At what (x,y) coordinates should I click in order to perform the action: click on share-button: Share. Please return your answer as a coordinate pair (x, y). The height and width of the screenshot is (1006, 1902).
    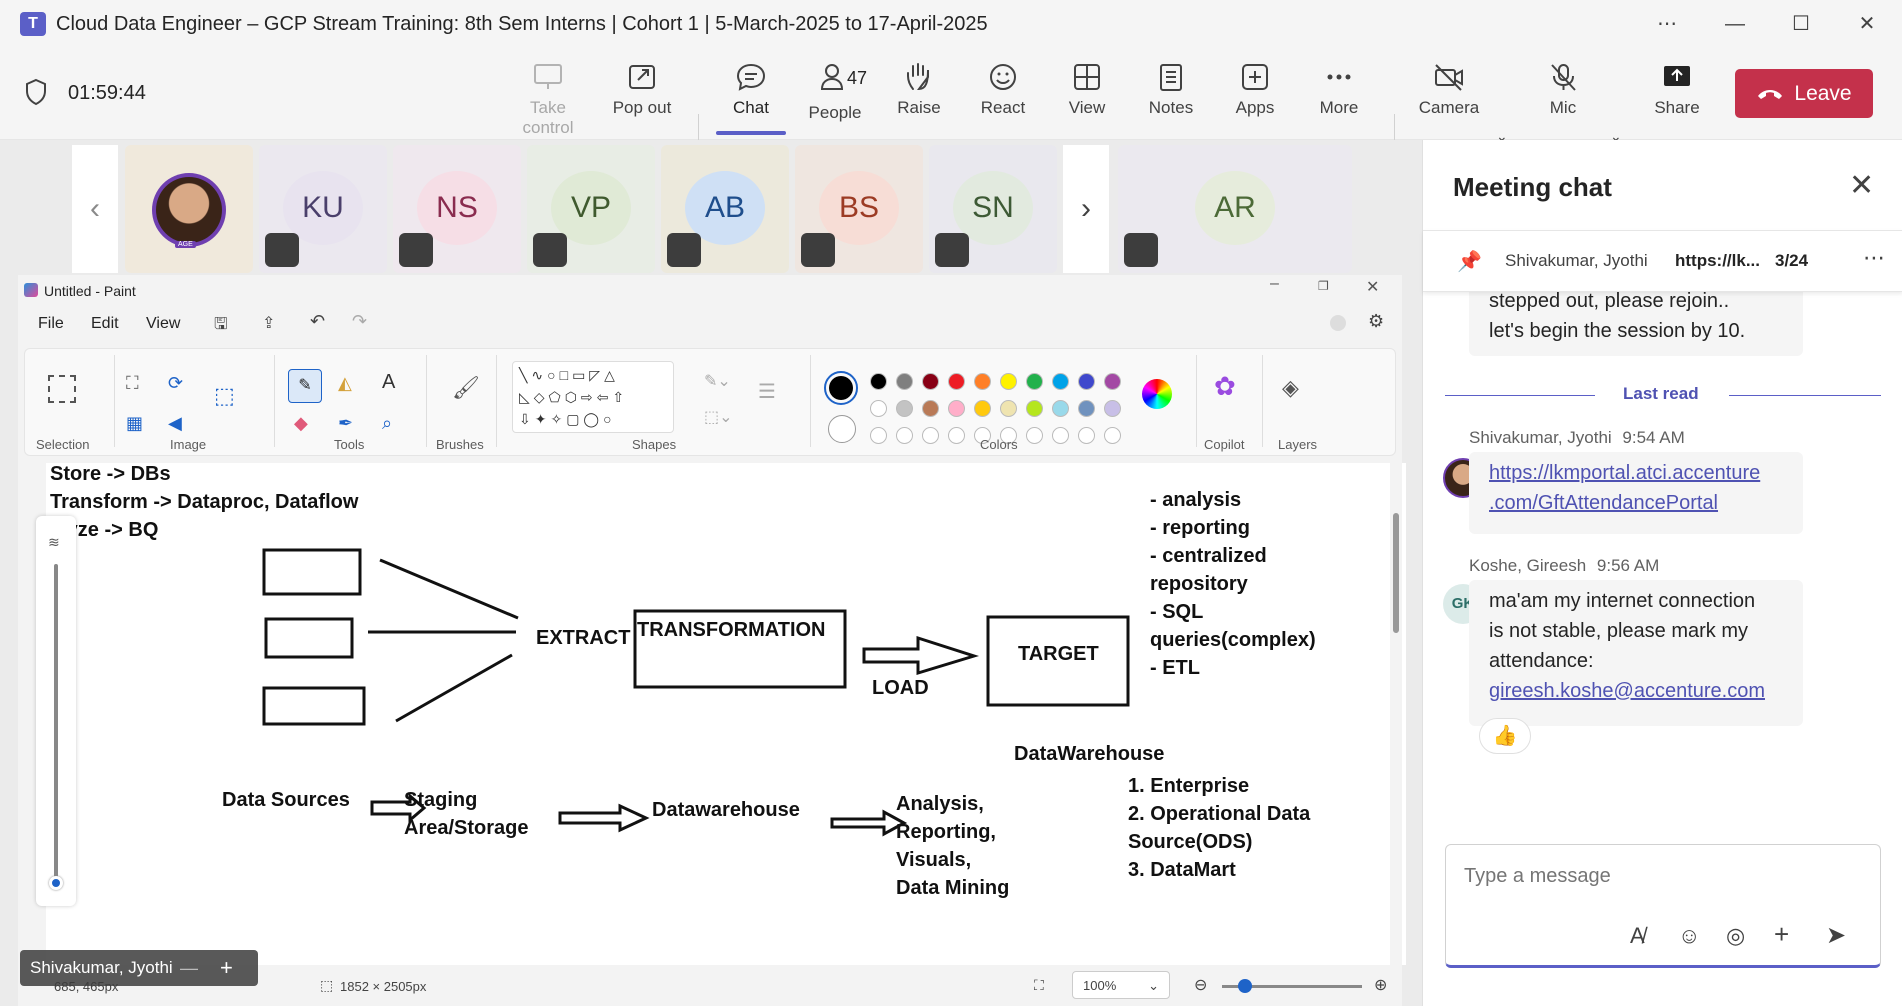
    Looking at the image, I should click on (1677, 97).